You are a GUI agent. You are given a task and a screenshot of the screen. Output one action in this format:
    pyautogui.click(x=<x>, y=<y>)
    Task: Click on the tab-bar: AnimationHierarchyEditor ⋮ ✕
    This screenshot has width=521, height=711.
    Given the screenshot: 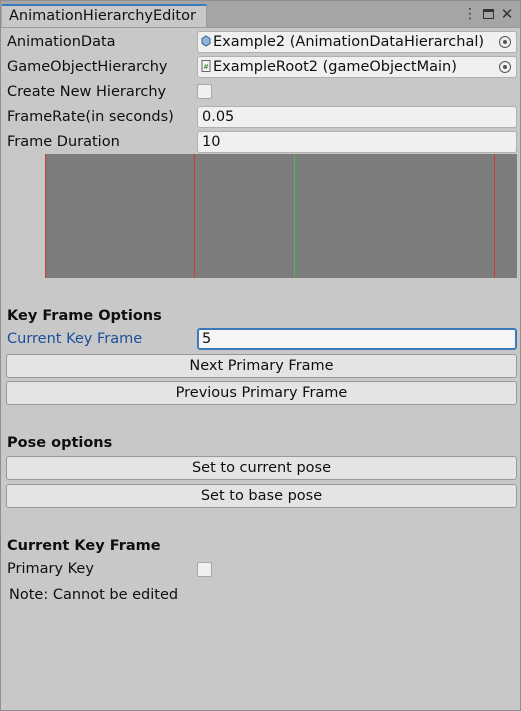 What is the action you would take?
    pyautogui.click(x=260, y=14)
    